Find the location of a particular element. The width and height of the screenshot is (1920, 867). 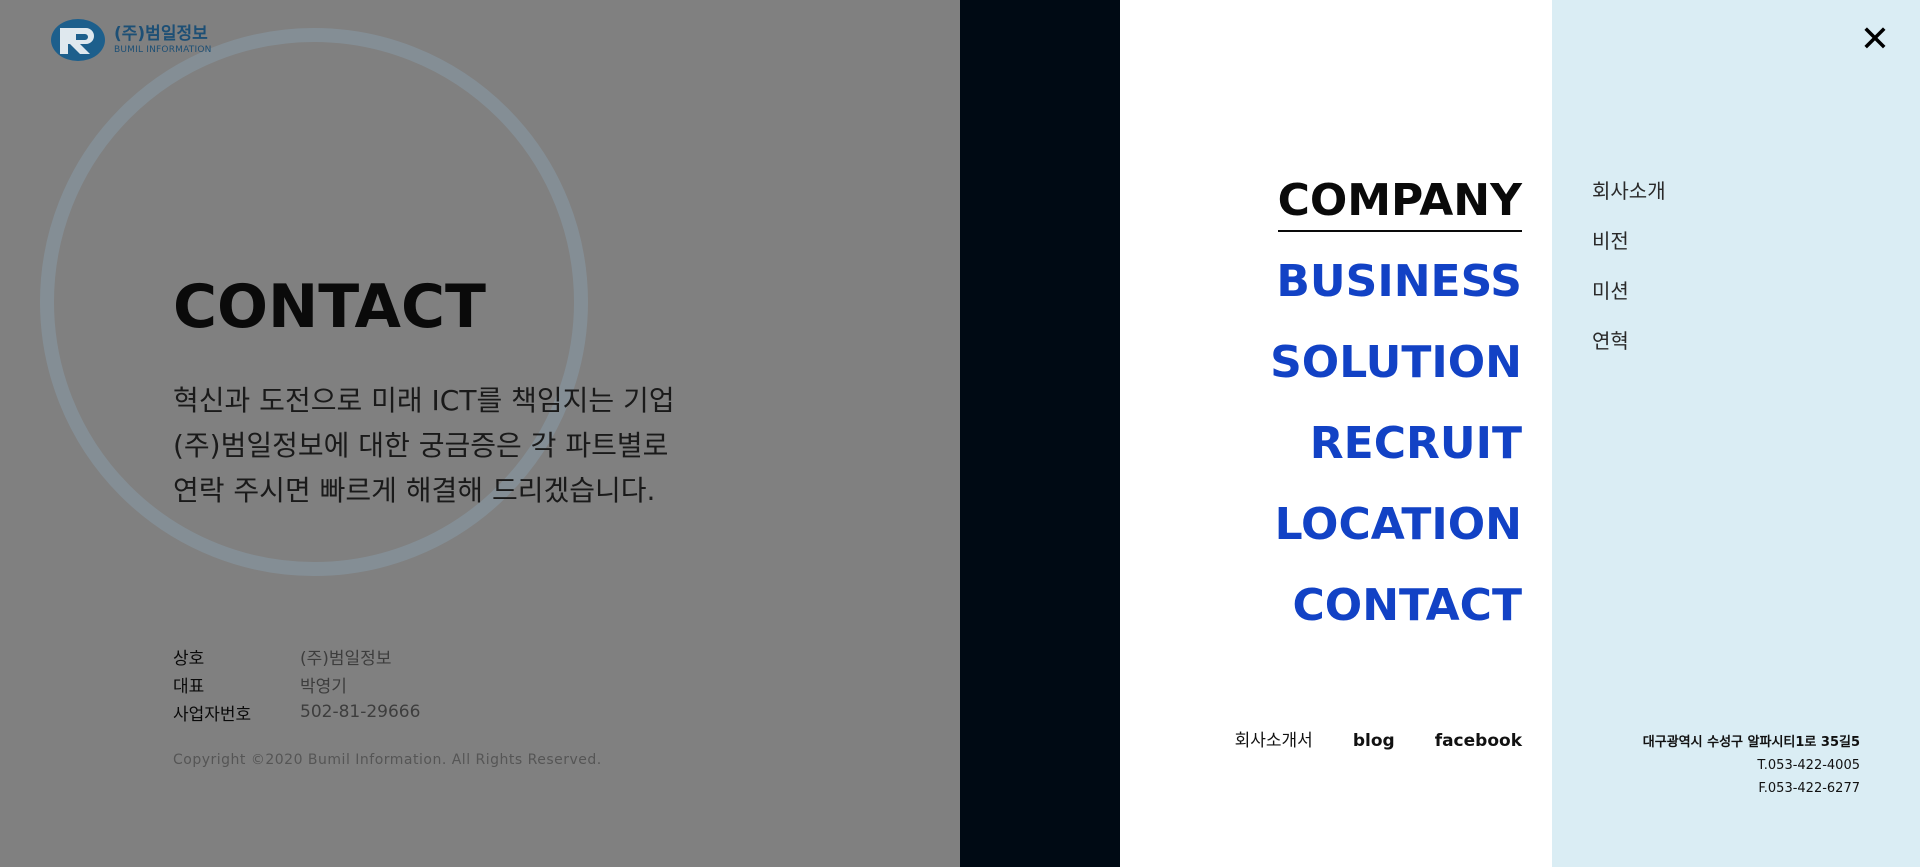

menu-item-solution: SOLUTION is located at coordinates (1396, 362).